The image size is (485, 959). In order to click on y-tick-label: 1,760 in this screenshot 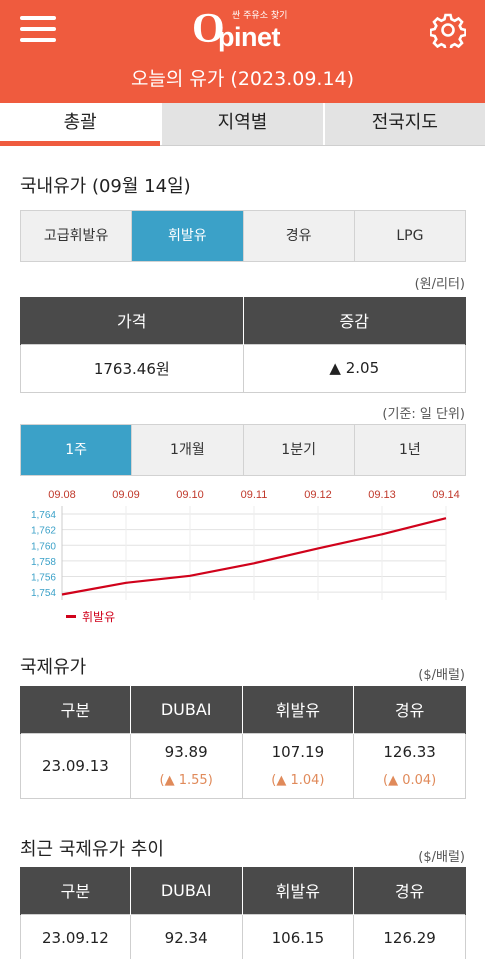, I will do `click(43, 546)`.